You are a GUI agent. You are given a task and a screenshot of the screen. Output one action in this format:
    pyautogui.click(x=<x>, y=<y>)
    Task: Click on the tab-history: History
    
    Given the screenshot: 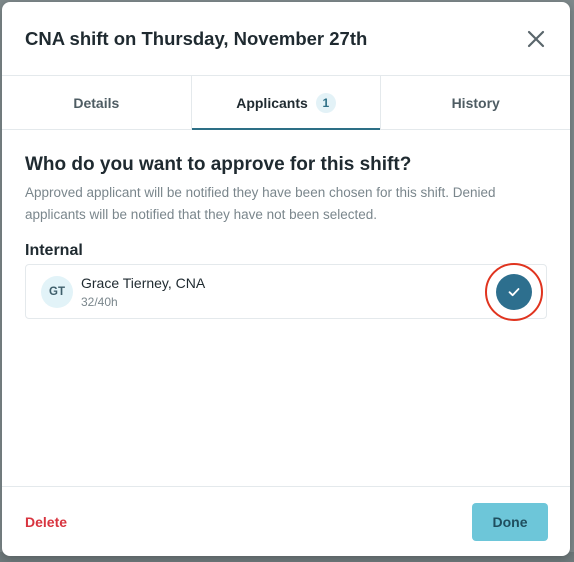 What is the action you would take?
    pyautogui.click(x=475, y=102)
    